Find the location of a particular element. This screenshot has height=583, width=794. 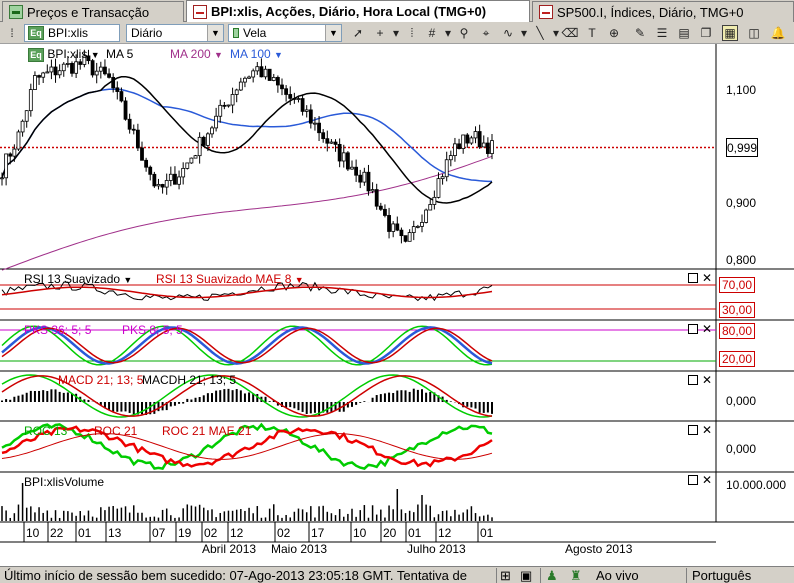

main-symbol-label: BPI:xlis is located at coordinates (67, 54).